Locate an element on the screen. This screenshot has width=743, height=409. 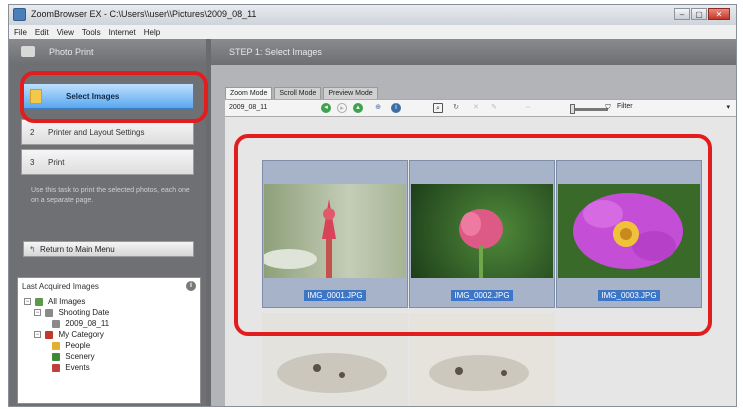
menu-help: Help is located at coordinates (152, 32).